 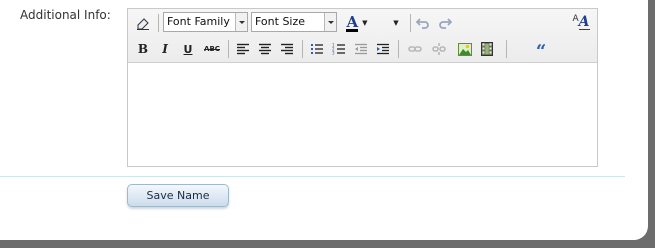 What do you see at coordinates (423, 23) in the screenshot?
I see `undo-icon` at bounding box center [423, 23].